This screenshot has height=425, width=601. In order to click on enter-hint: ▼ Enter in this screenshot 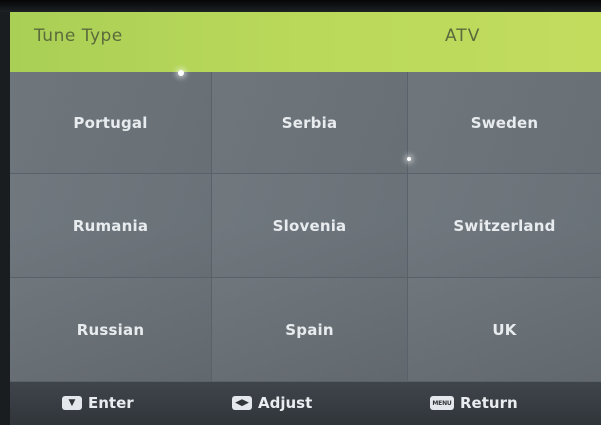, I will do `click(98, 403)`.